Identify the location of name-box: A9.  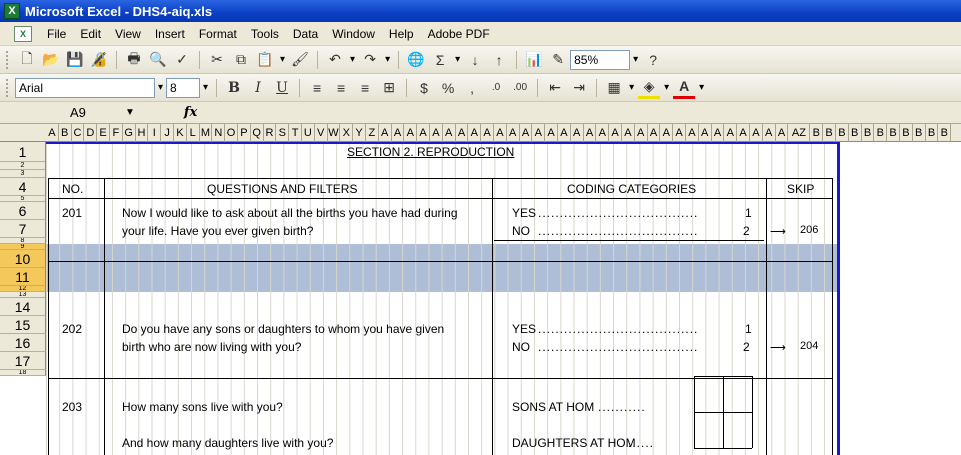
(61, 113).